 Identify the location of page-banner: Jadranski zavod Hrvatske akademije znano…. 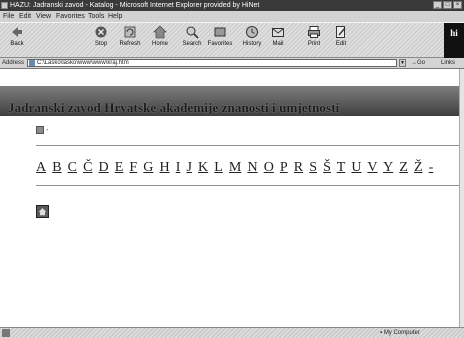
(232, 101).